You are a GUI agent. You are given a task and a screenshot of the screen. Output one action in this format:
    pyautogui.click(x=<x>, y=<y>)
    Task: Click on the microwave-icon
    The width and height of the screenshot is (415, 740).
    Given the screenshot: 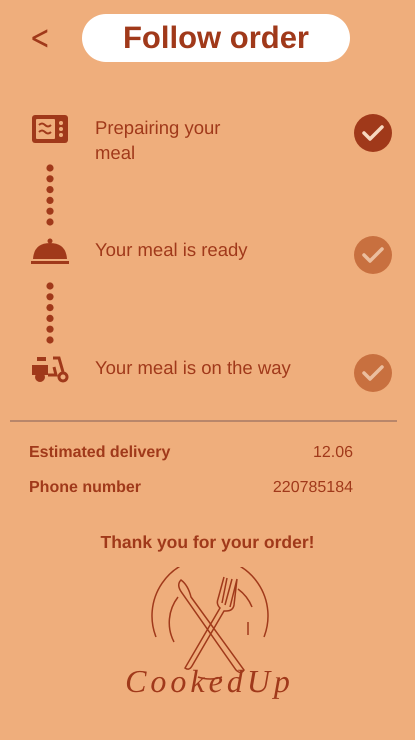 What is the action you would take?
    pyautogui.click(x=50, y=129)
    